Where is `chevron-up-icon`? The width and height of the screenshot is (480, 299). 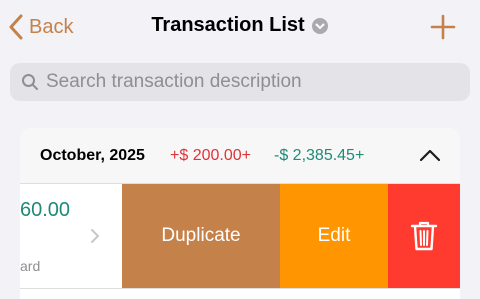
chevron-up-icon is located at coordinates (430, 155).